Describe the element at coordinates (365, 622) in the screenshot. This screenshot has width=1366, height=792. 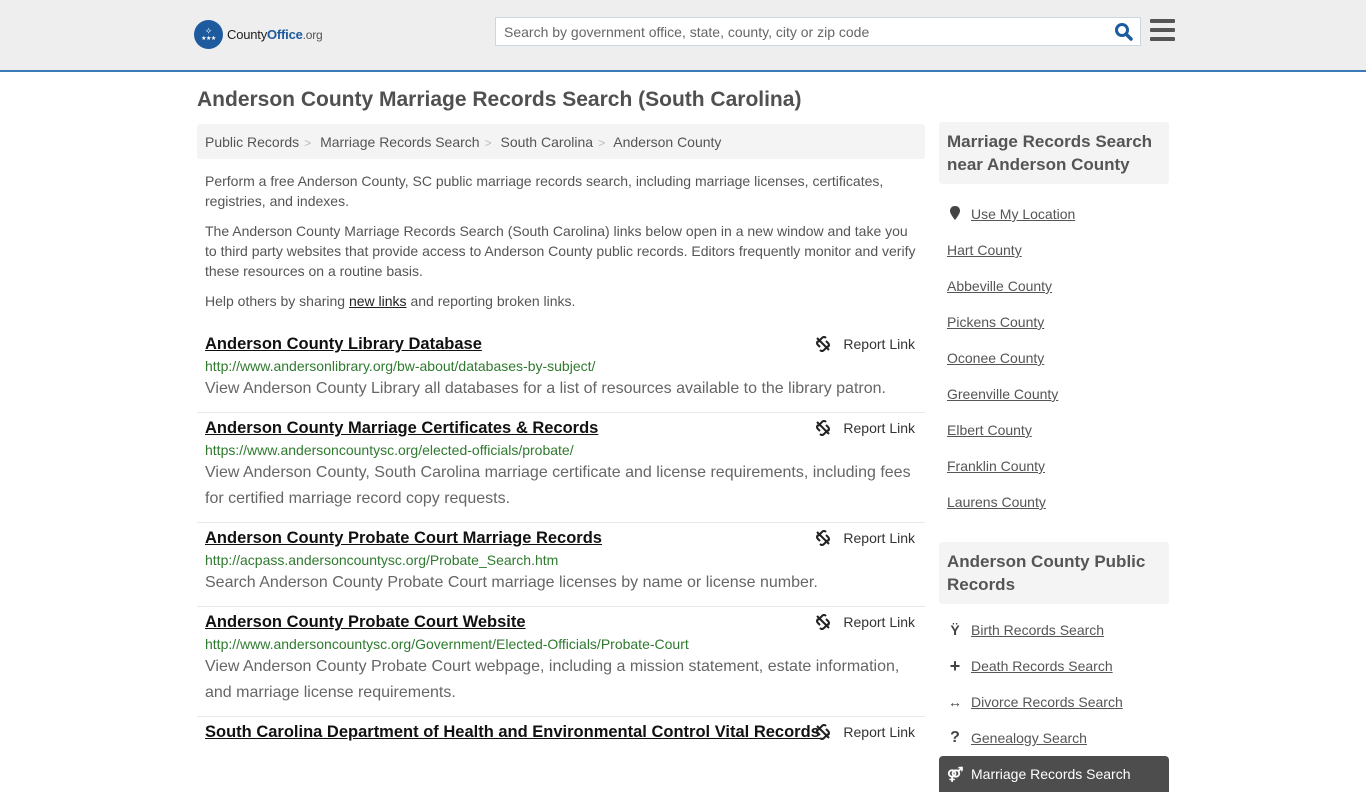
I see `result-title-link: Anderson County Probate Court Website` at that location.